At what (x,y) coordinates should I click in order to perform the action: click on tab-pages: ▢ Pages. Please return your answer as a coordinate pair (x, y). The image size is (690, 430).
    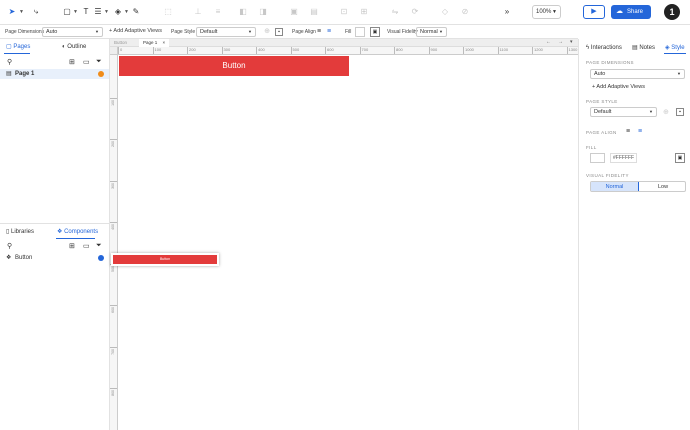
    Looking at the image, I should click on (18, 47).